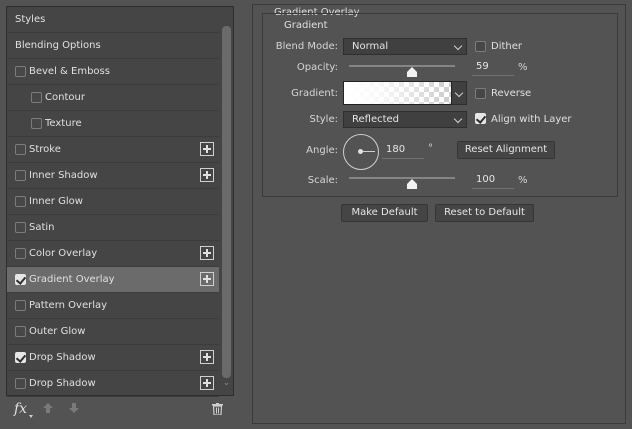 The height and width of the screenshot is (429, 632). I want to click on gradient-section-title: Gradient, so click(306, 25).